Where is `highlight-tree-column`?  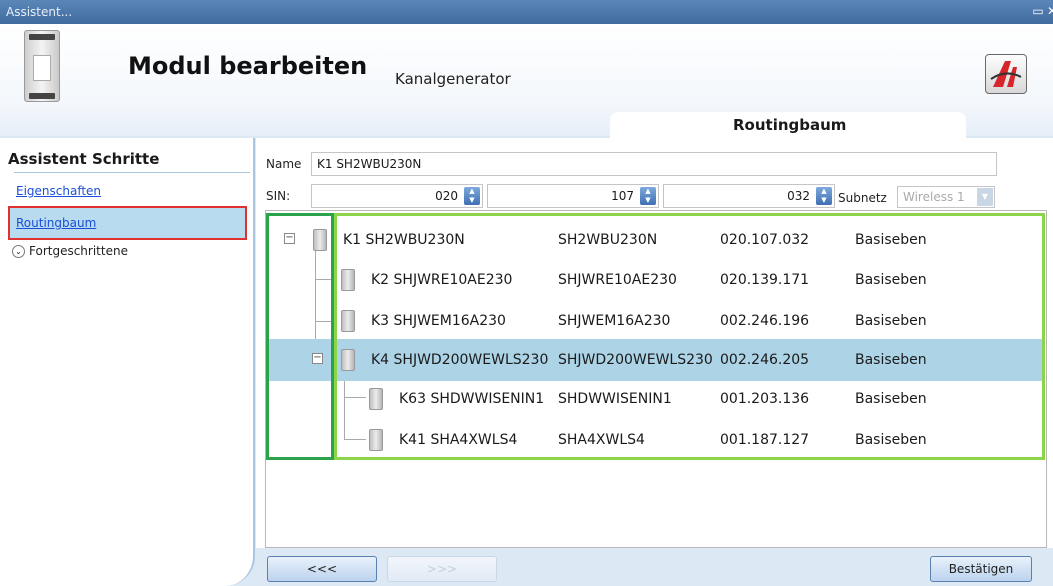
highlight-tree-column is located at coordinates (300, 336).